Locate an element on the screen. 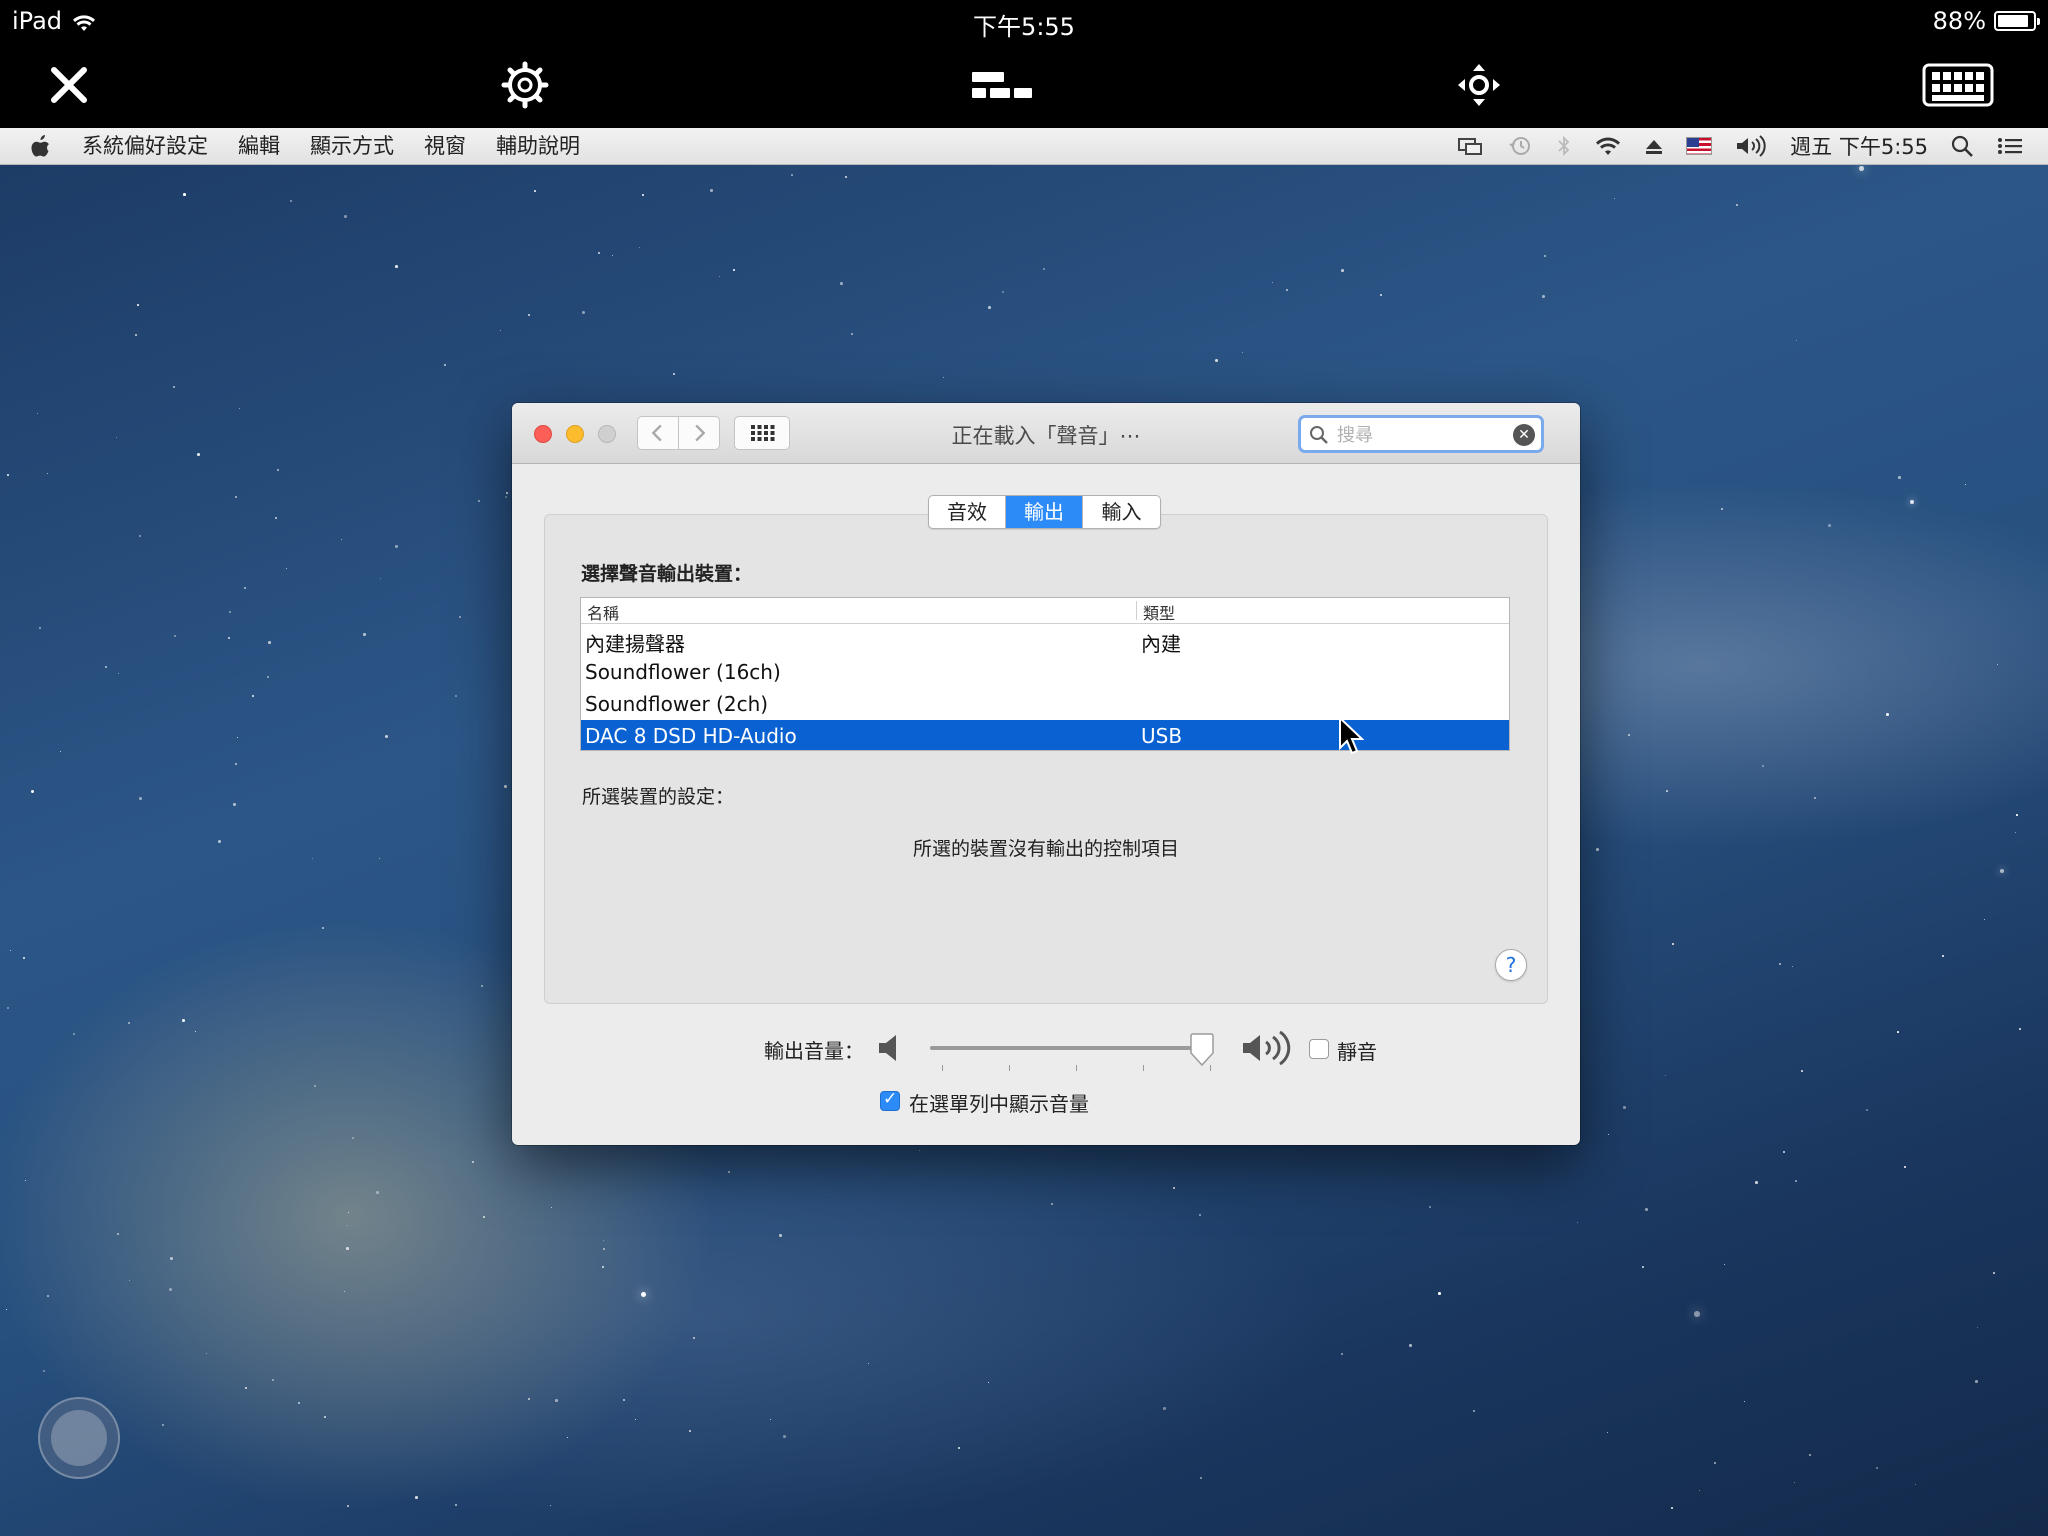 The height and width of the screenshot is (1536, 2048). spotlight-icon is located at coordinates (1962, 146).